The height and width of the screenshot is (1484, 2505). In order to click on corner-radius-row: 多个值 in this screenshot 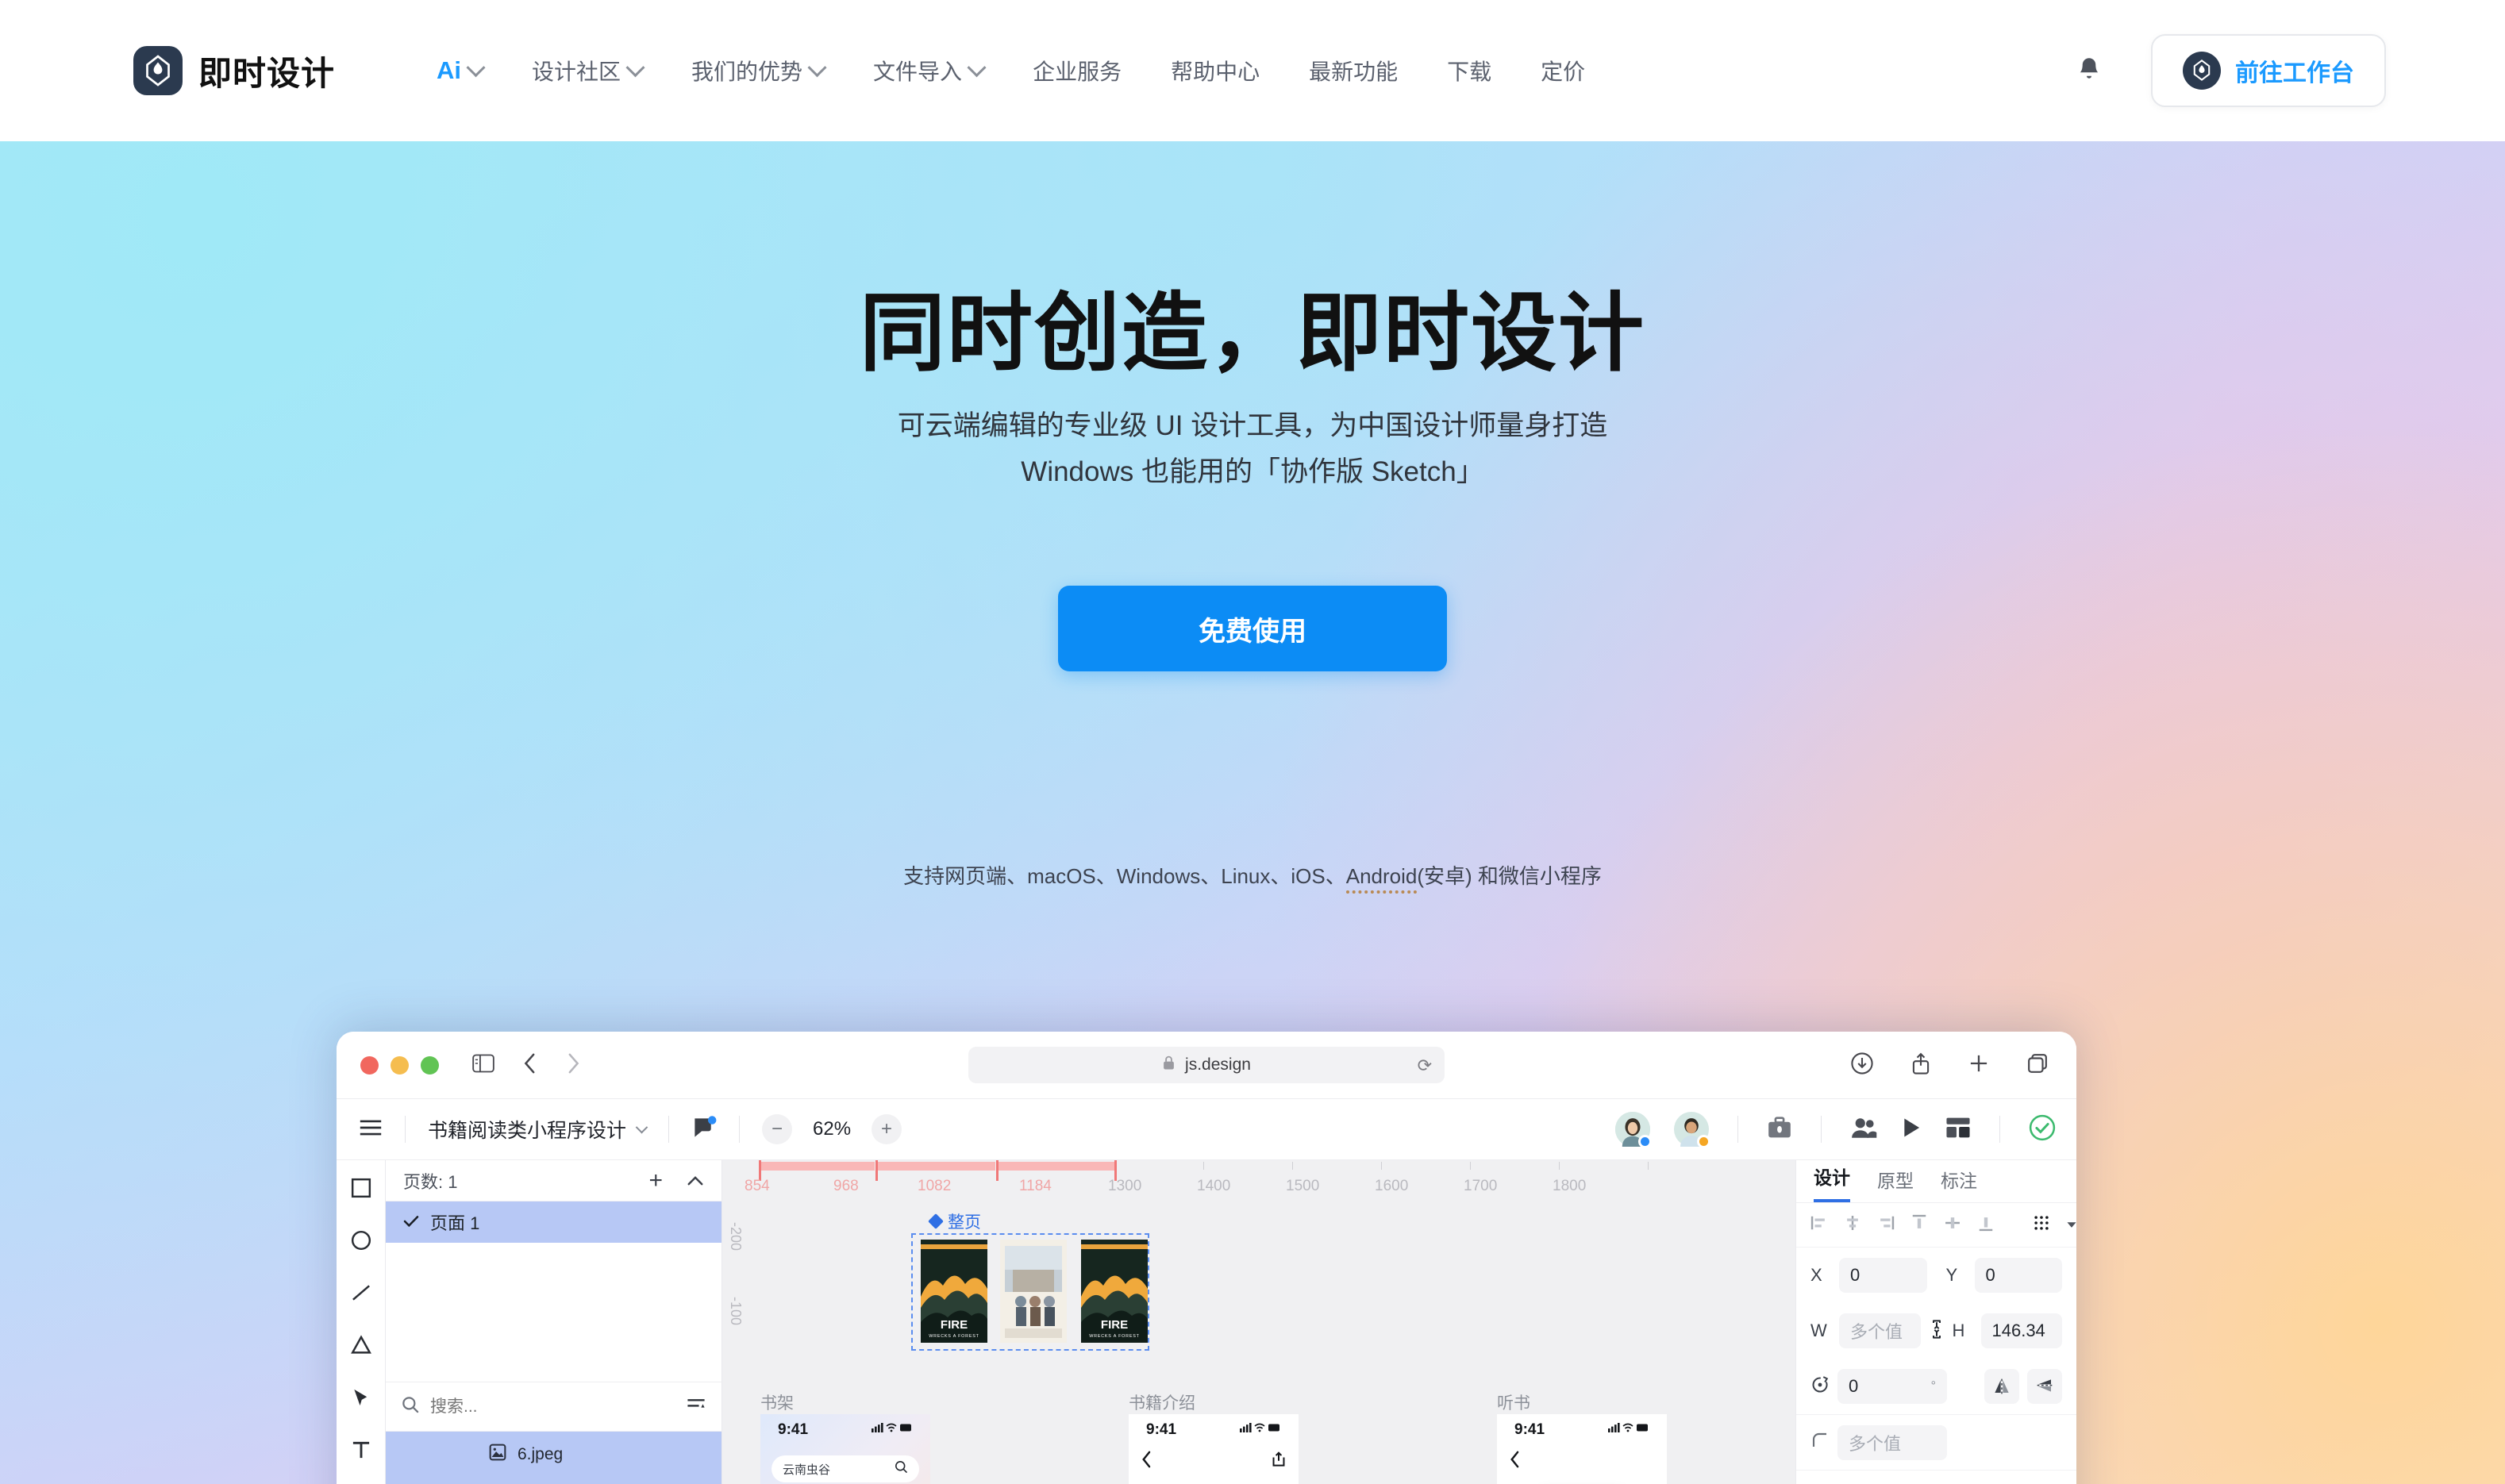, I will do `click(1936, 1442)`.